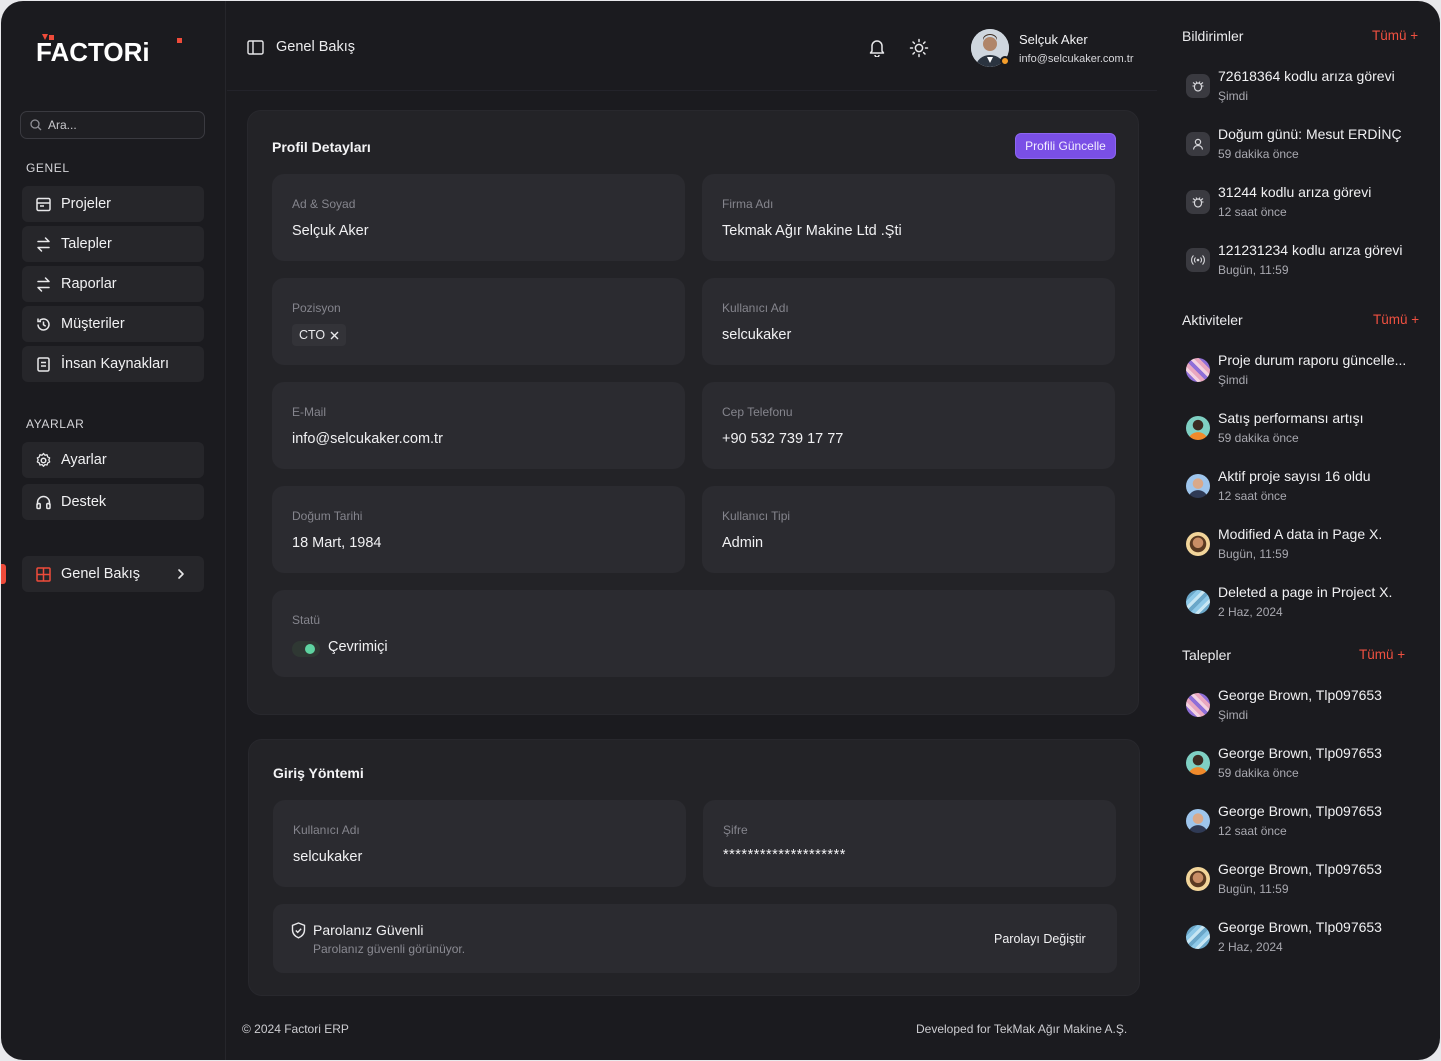  I want to click on activity-time: 59 dakika önce, so click(1258, 438).